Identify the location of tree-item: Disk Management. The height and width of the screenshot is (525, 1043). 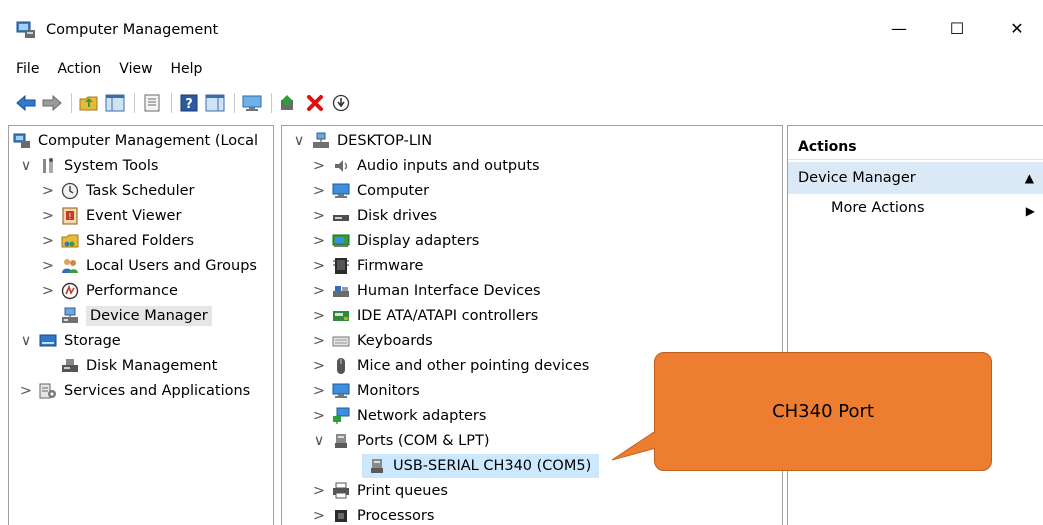
(129, 366).